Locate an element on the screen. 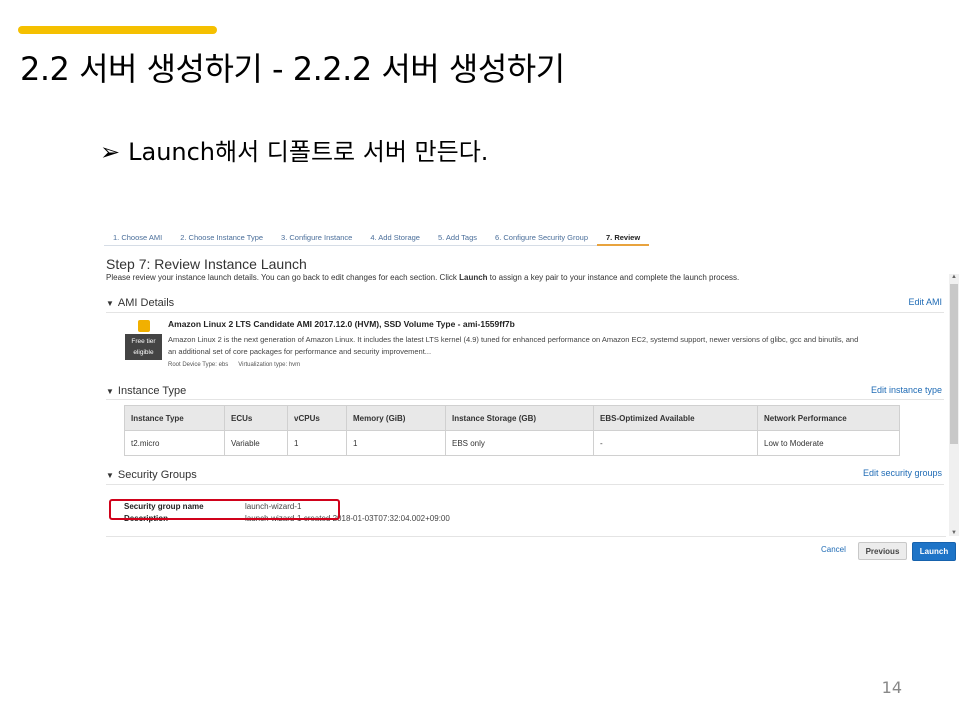 The height and width of the screenshot is (720, 960). free-tier-cube-icon is located at coordinates (144, 326).